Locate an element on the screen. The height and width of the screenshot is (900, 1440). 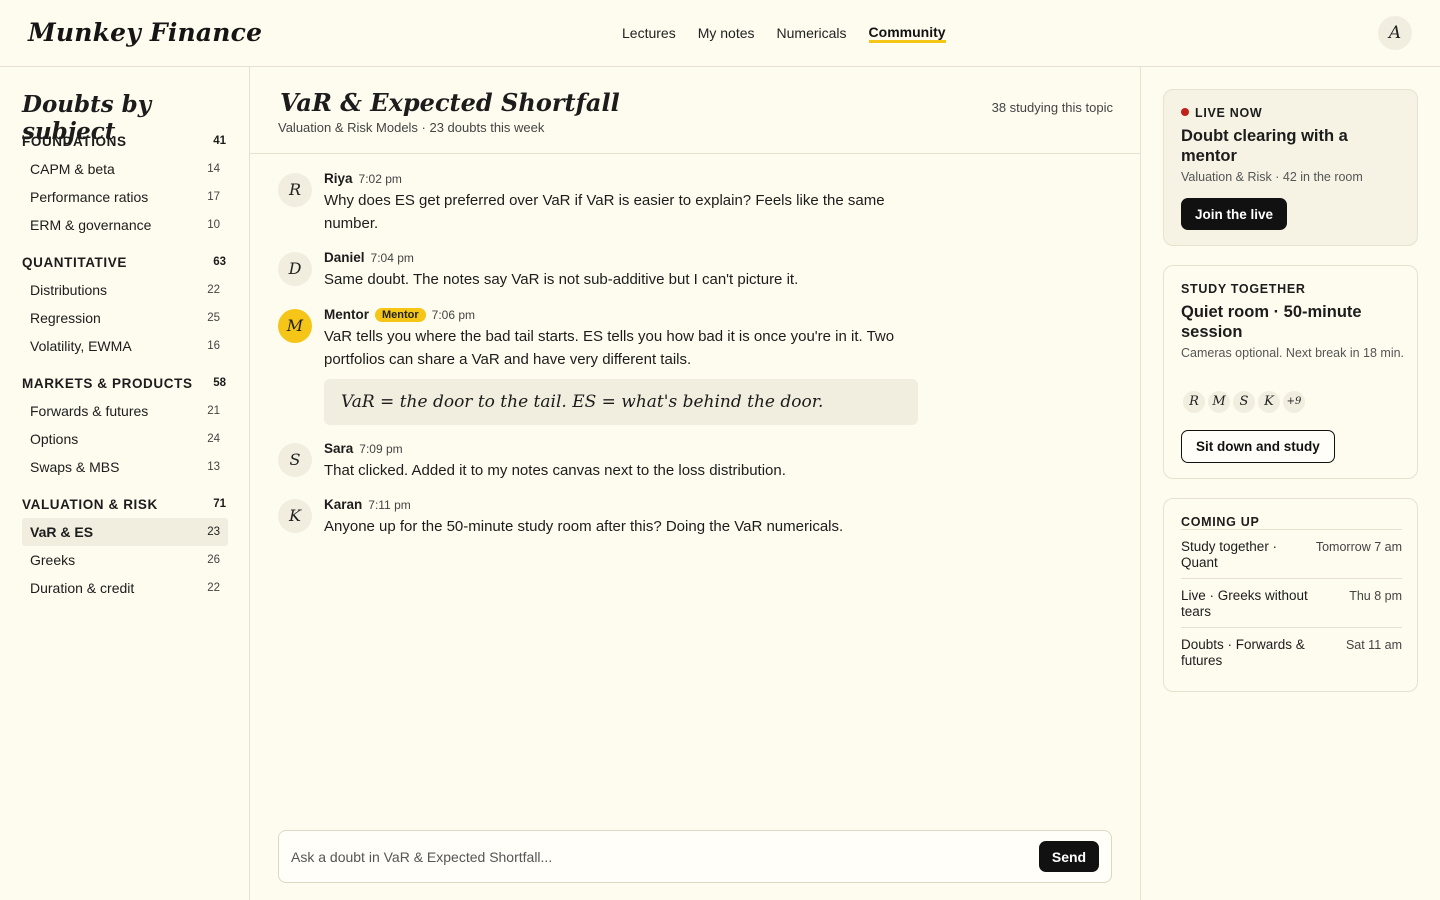
participant-avatars: R M S K +9 is located at coordinates (1244, 402).